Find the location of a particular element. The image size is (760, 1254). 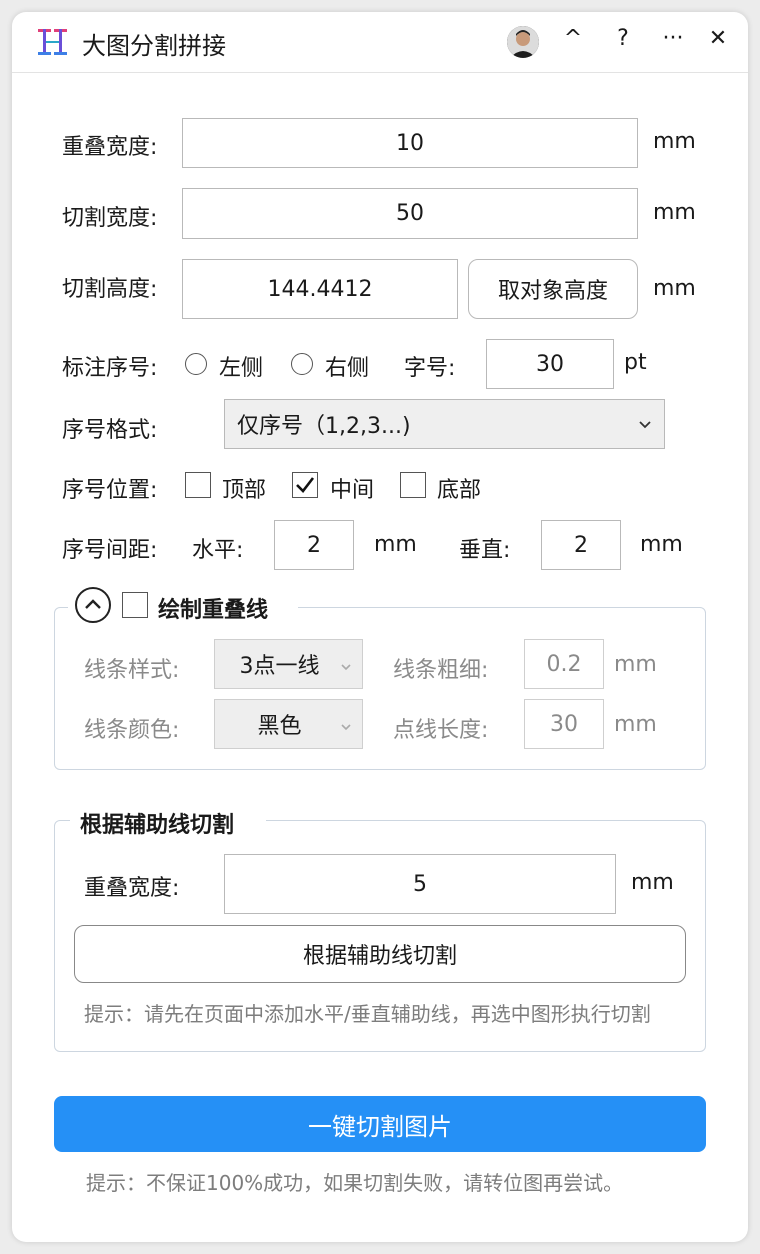

bottom-checkbox is located at coordinates (413, 485).